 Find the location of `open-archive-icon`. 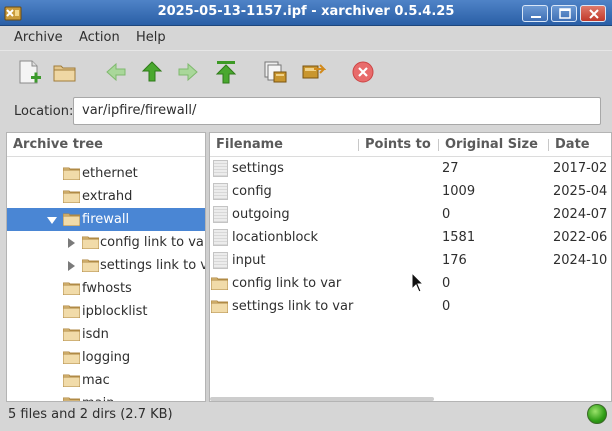

open-archive-icon is located at coordinates (65, 72).